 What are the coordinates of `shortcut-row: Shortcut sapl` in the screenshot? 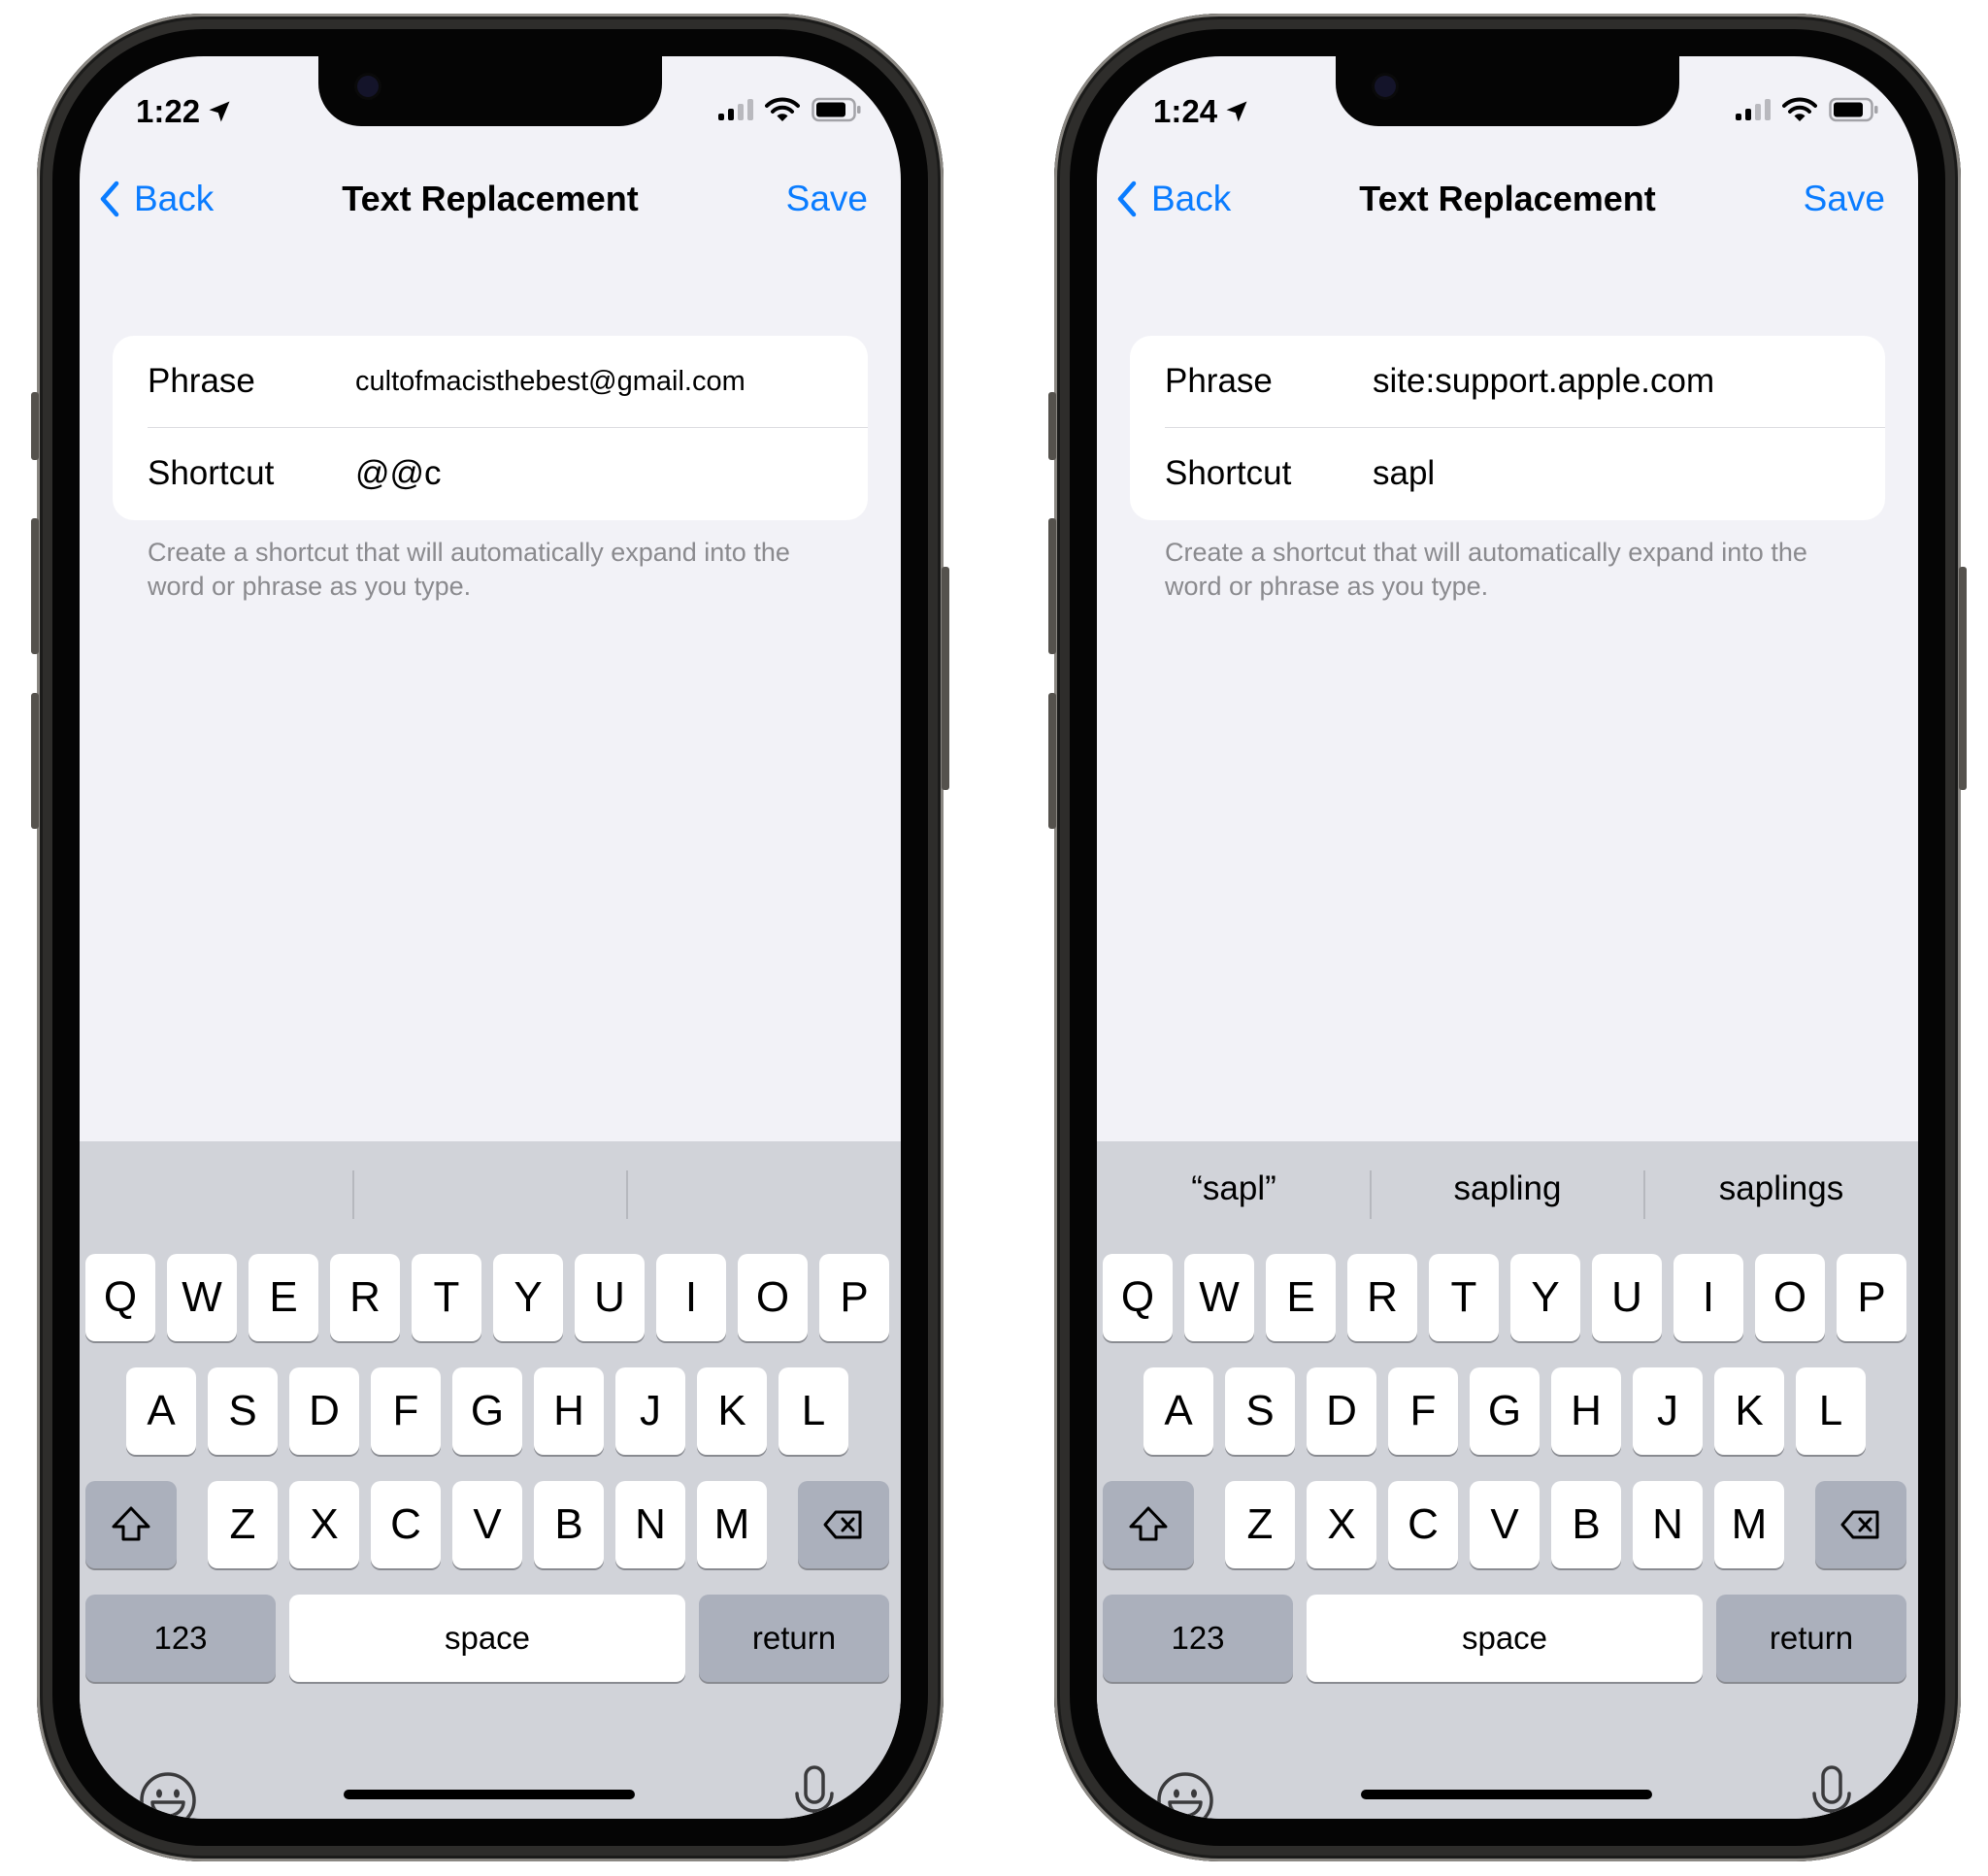 It's located at (1525, 473).